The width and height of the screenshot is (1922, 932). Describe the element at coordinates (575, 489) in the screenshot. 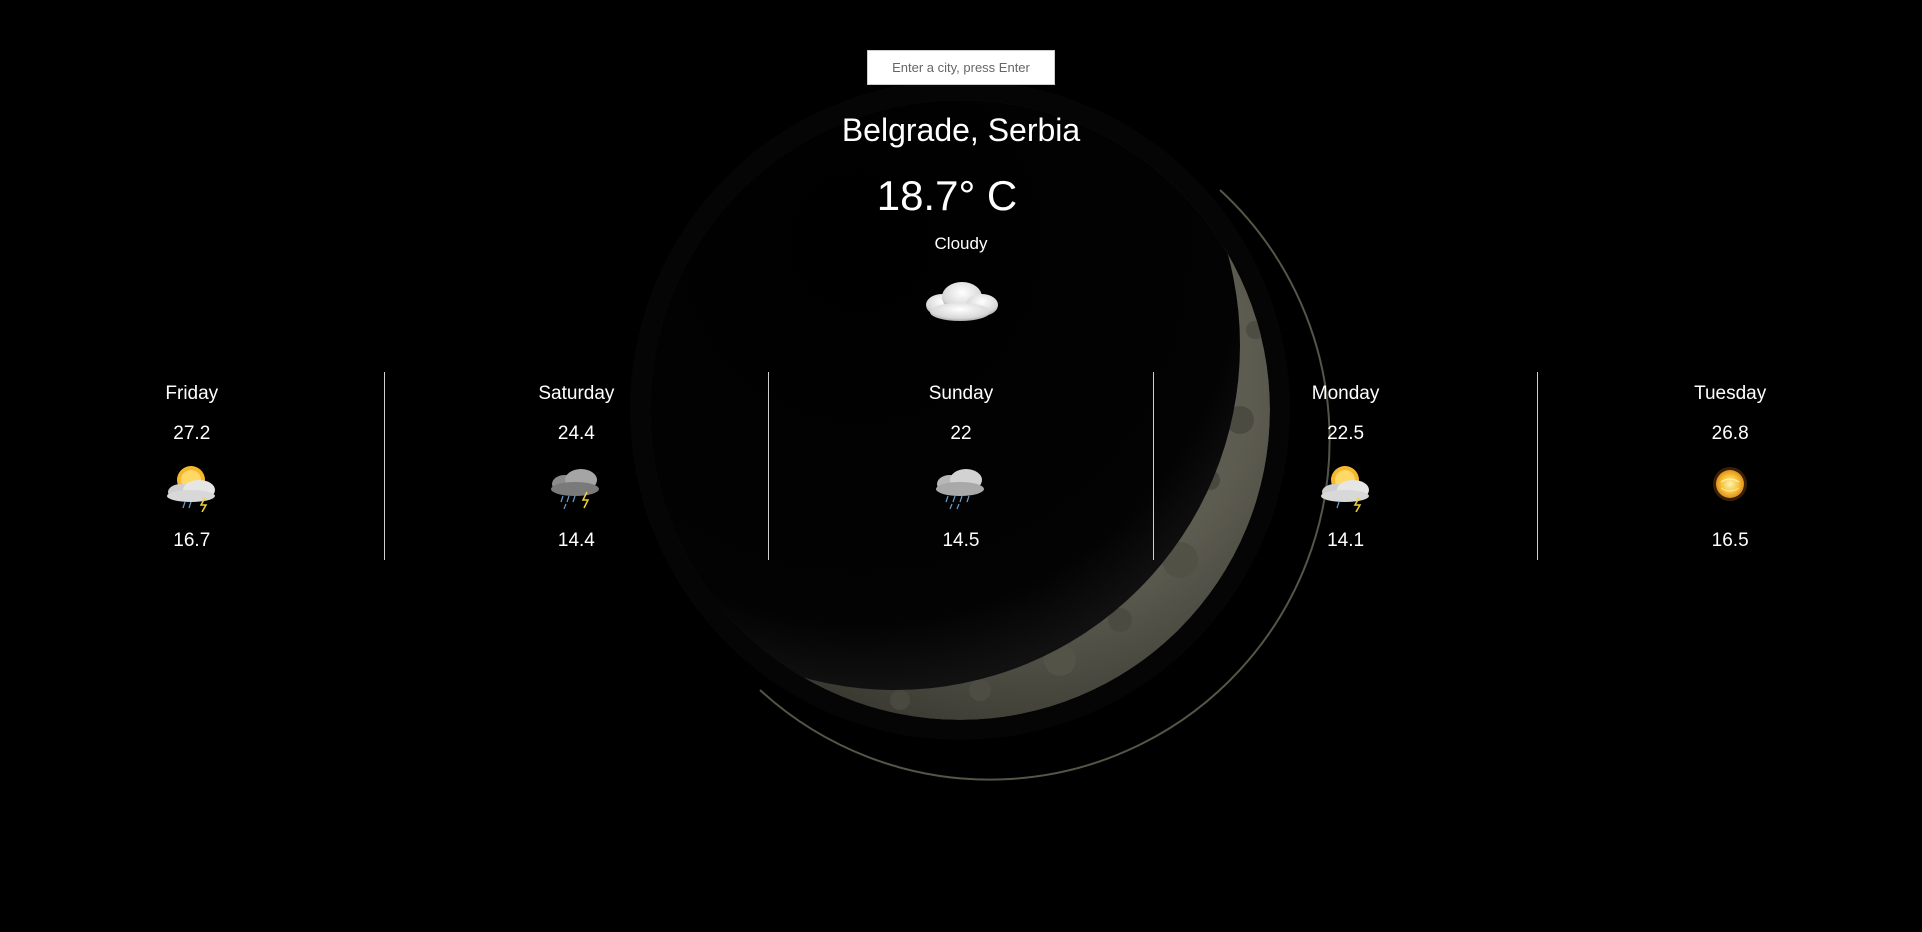

I see `storm-cloud-rain-icon` at that location.